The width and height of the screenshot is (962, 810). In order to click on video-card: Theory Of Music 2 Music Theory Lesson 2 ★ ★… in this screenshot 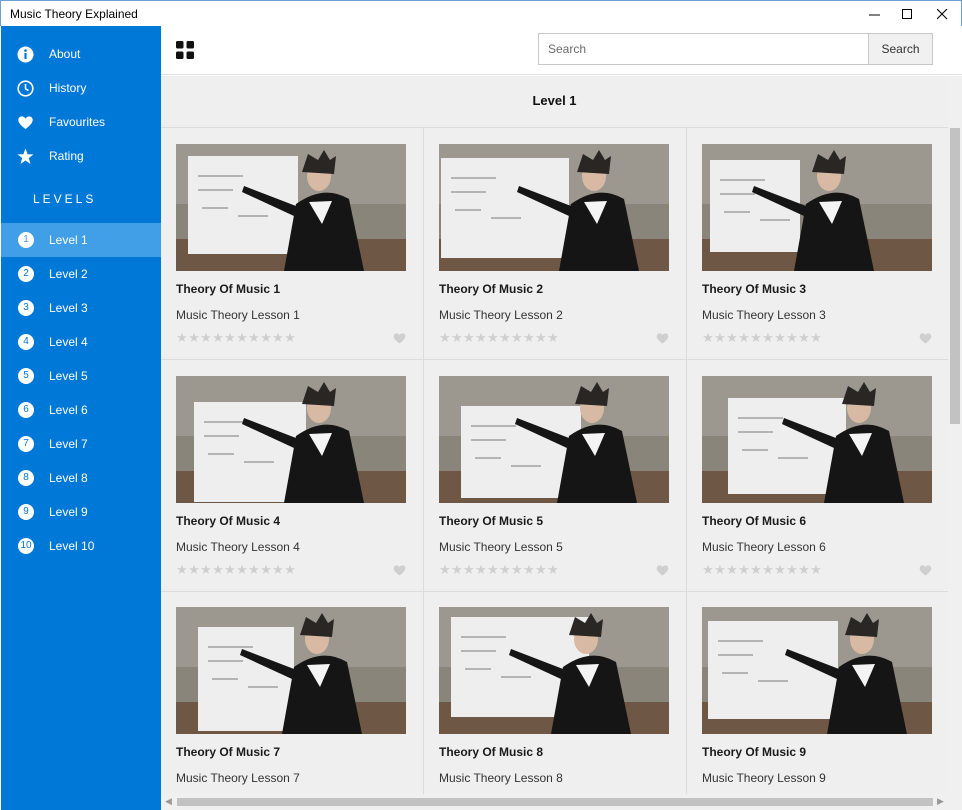, I will do `click(555, 244)`.